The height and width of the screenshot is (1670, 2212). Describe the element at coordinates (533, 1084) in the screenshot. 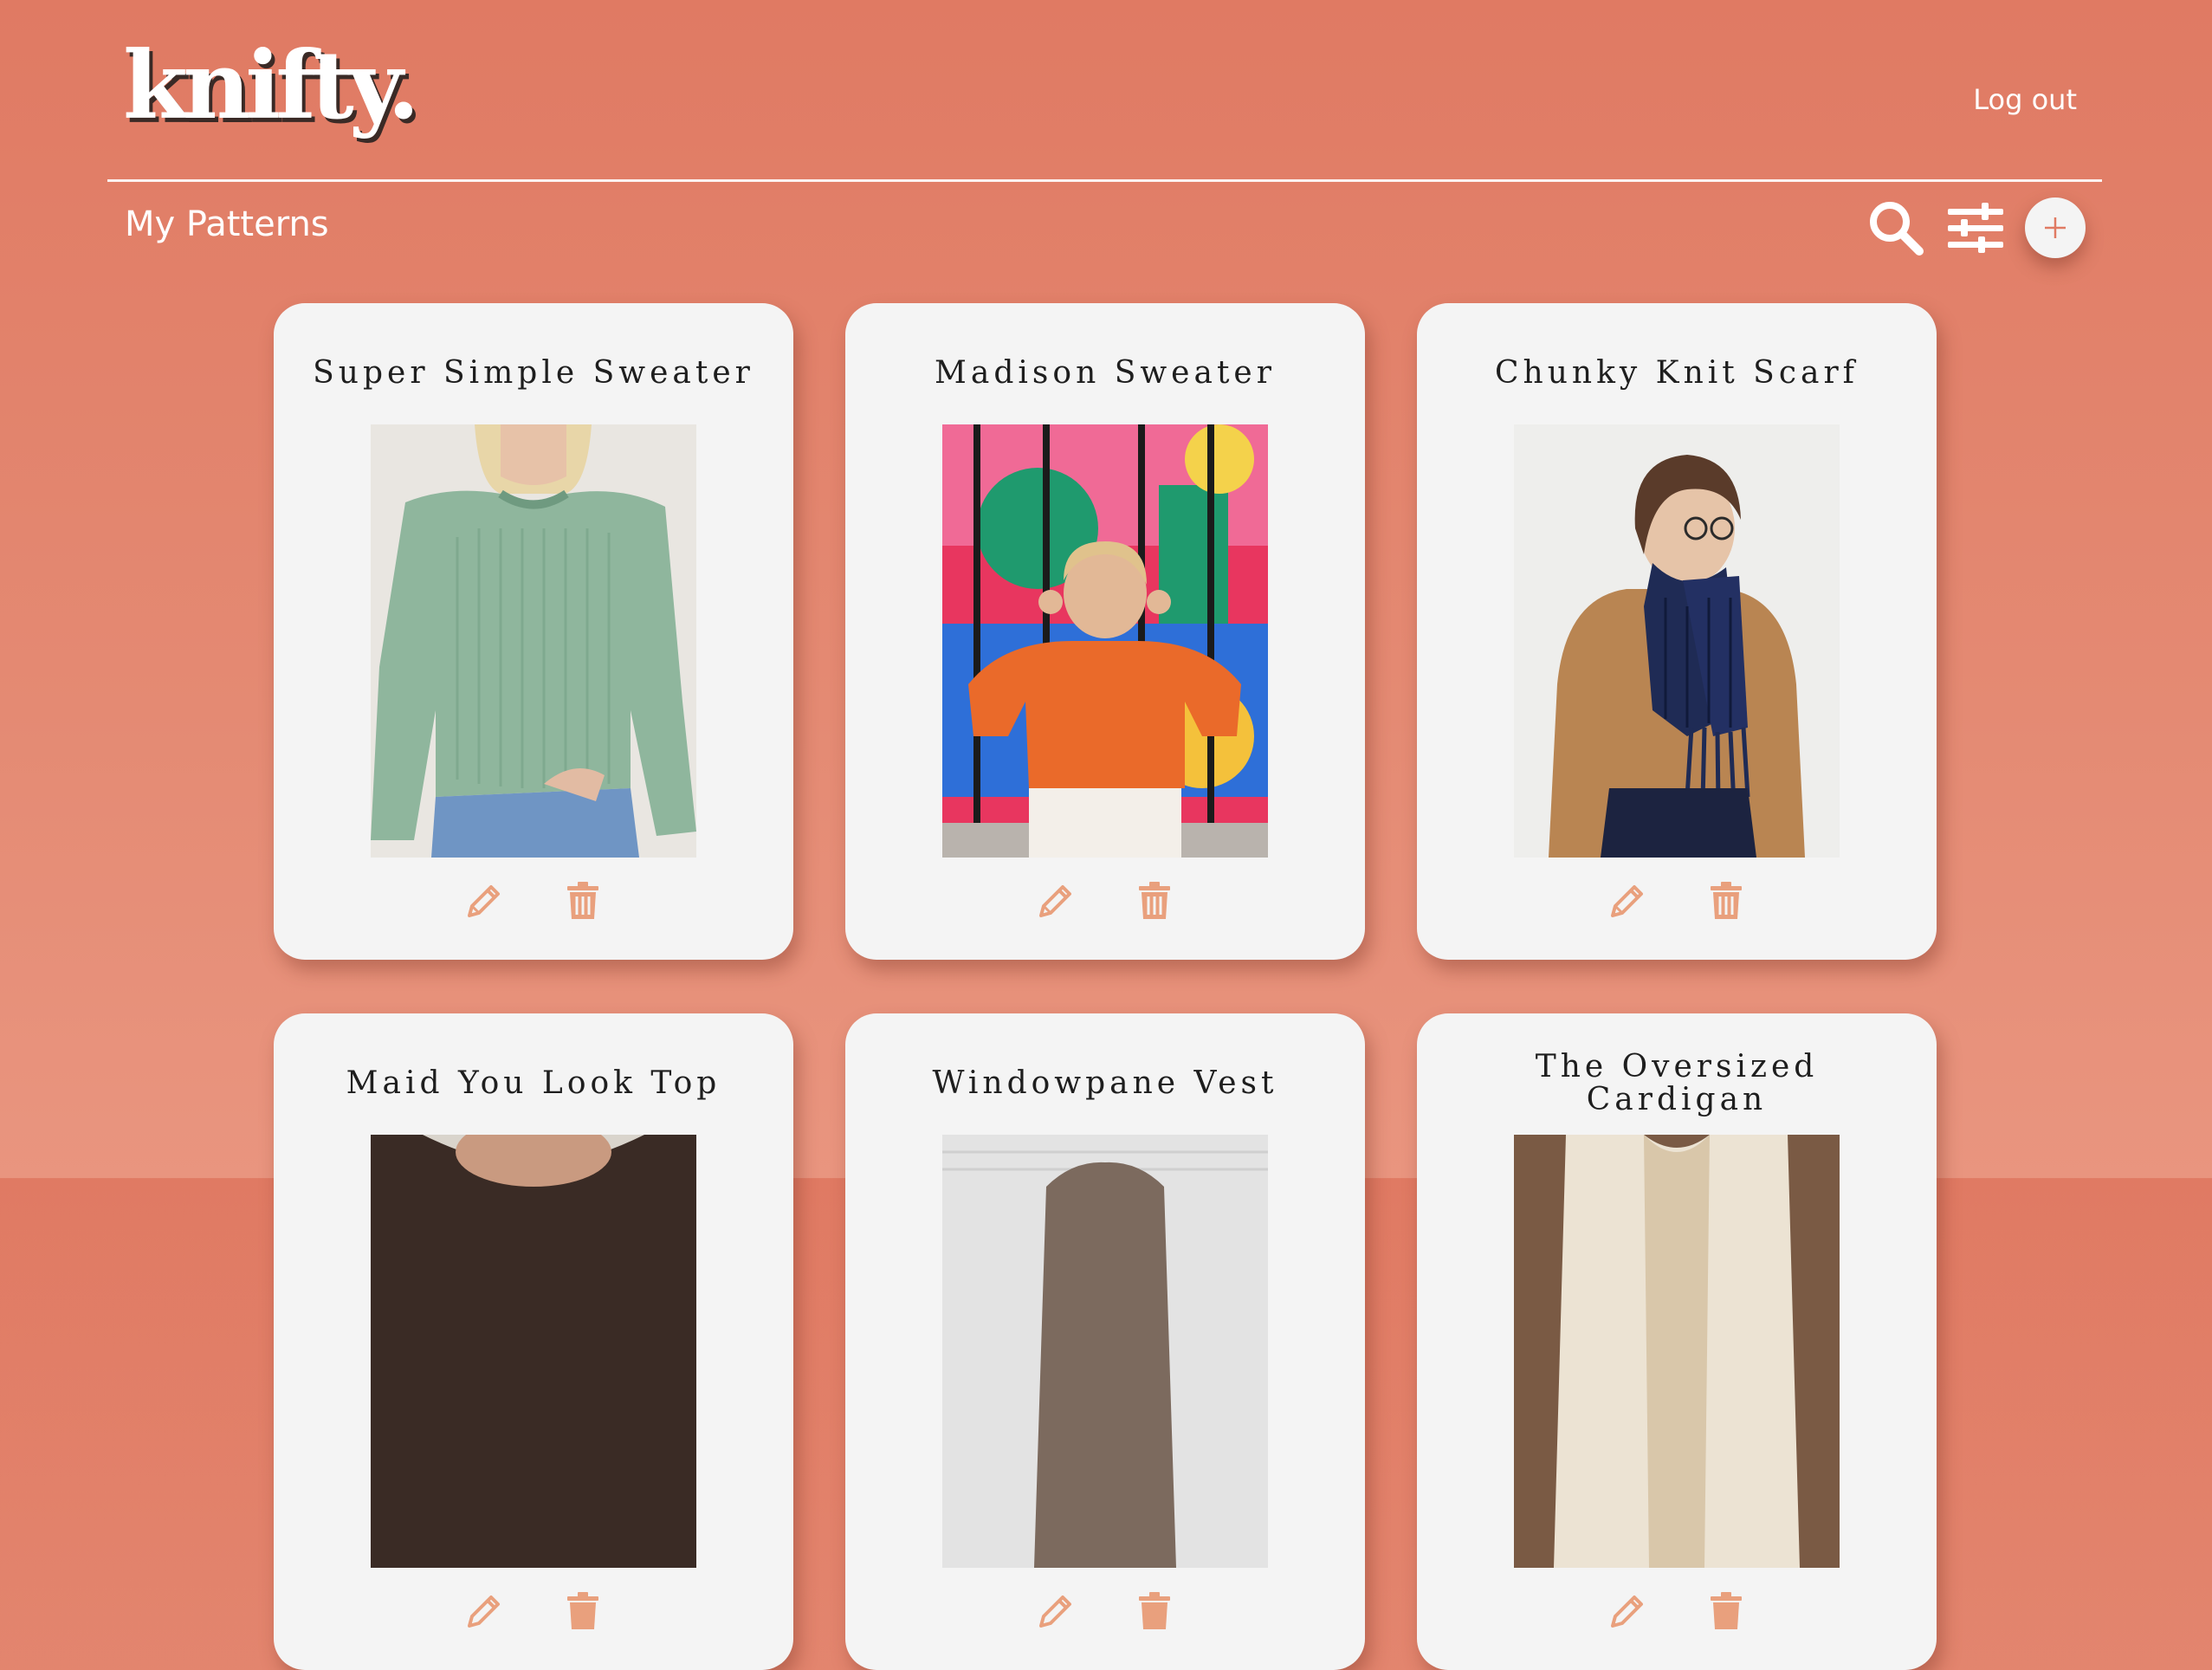

I see `pattern-title: Maid You Look Top` at that location.